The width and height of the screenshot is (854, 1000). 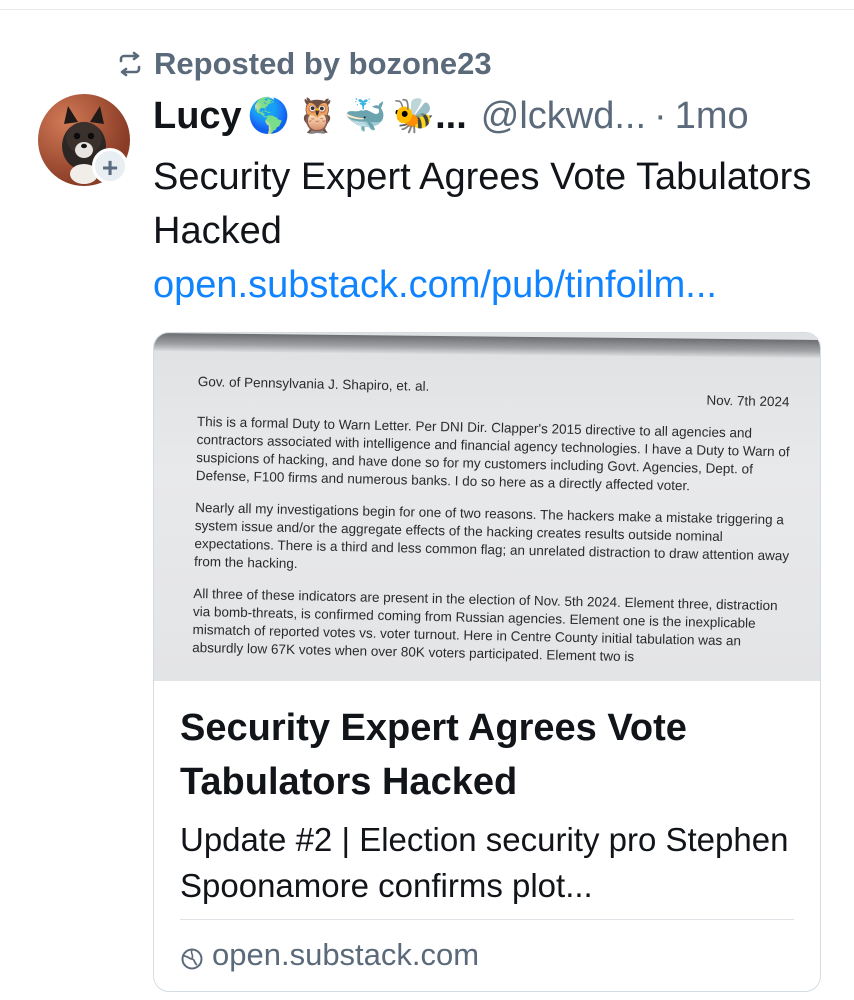 I want to click on post-header: Lucy 🌎 🦉 🐳 🐝 ... @lckwd... · 1mo, so click(x=498, y=116).